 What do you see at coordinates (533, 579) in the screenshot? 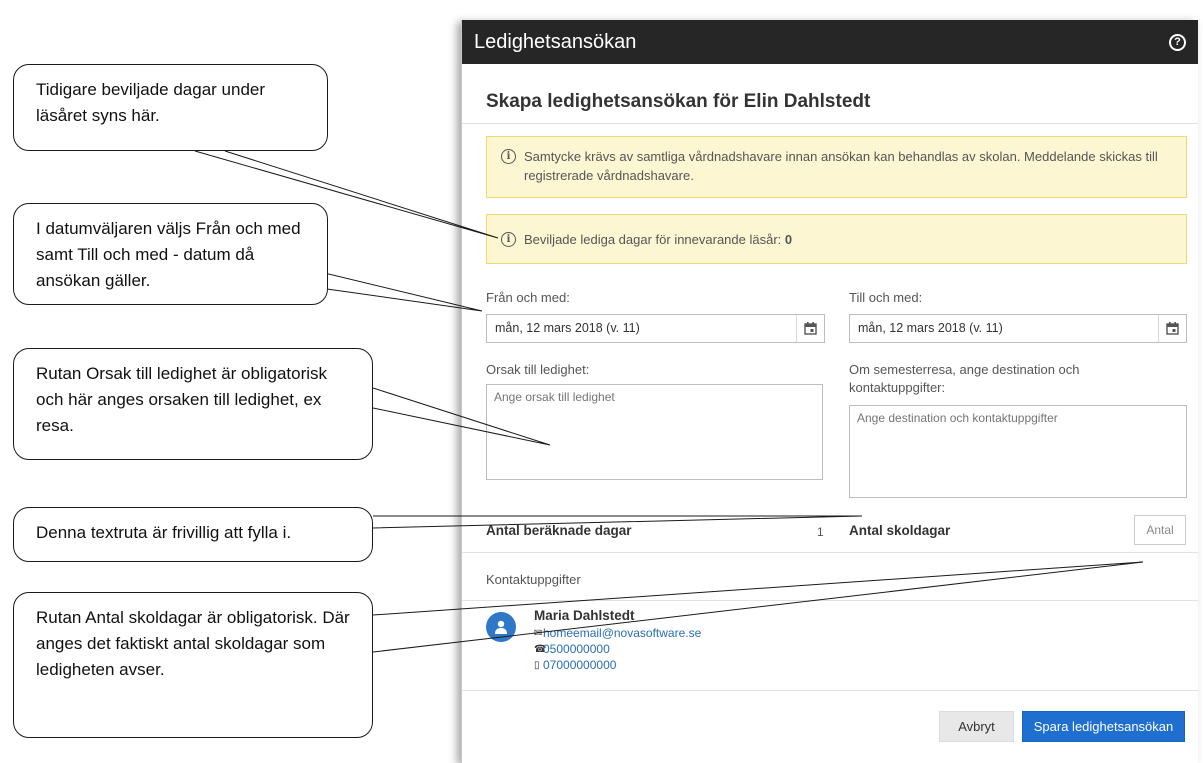
I see `contacts-label: Kontaktuppgifter` at bounding box center [533, 579].